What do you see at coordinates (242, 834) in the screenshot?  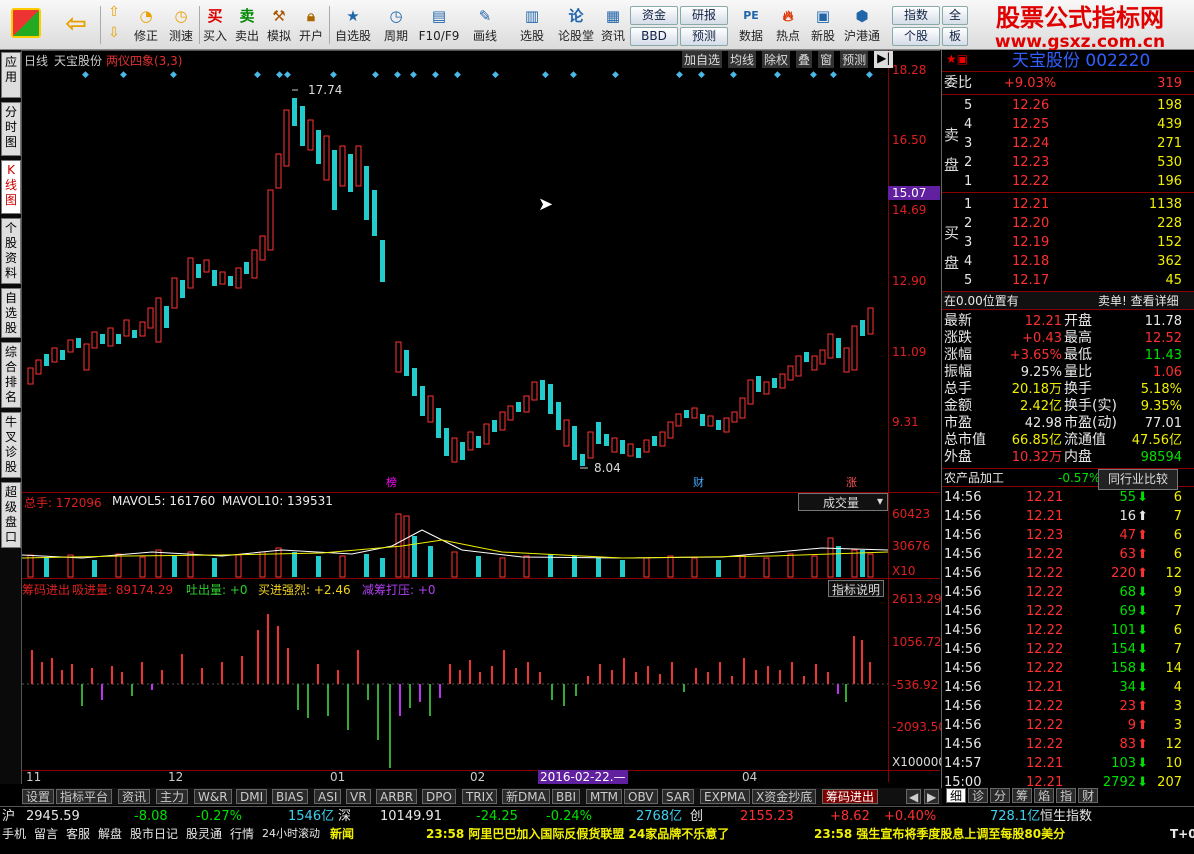 I see `footer-quotes: 行情` at bounding box center [242, 834].